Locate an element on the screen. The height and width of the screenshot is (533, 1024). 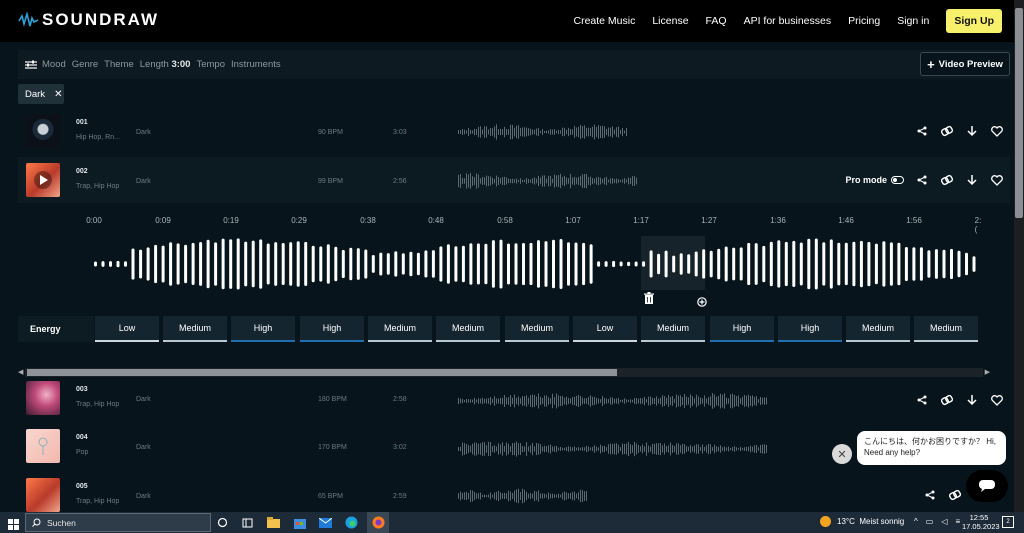
track-row: 003 Trap, Hip Hop Dark 180 BPM 2:58 is located at coordinates (514, 400).